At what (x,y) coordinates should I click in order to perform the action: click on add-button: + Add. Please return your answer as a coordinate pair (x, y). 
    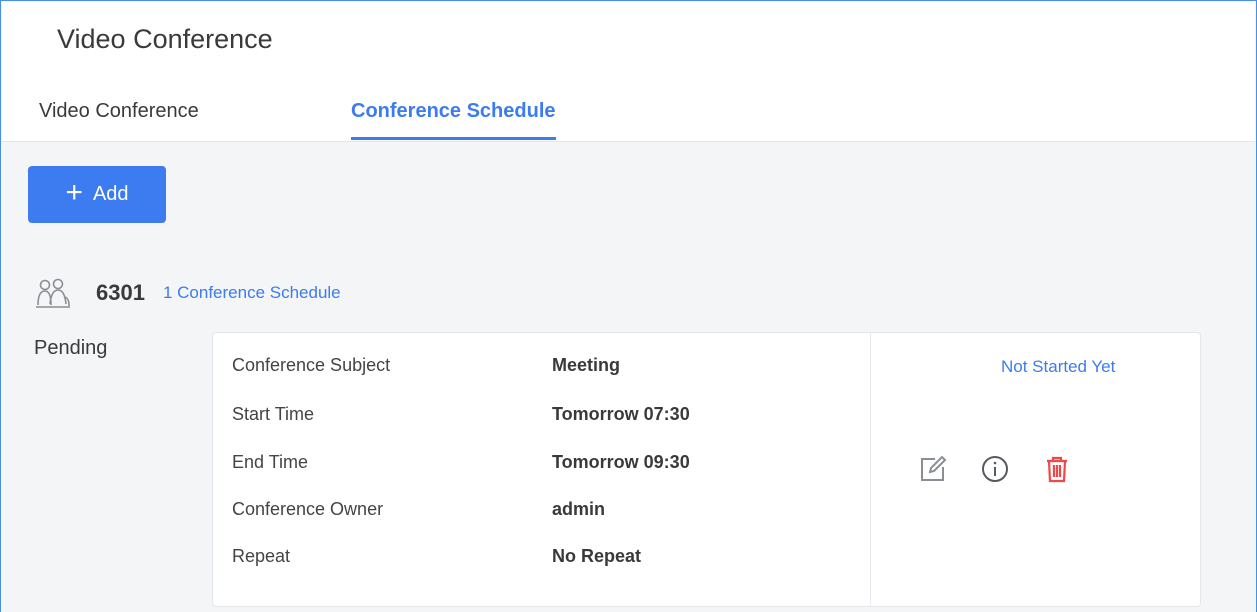
    Looking at the image, I should click on (97, 194).